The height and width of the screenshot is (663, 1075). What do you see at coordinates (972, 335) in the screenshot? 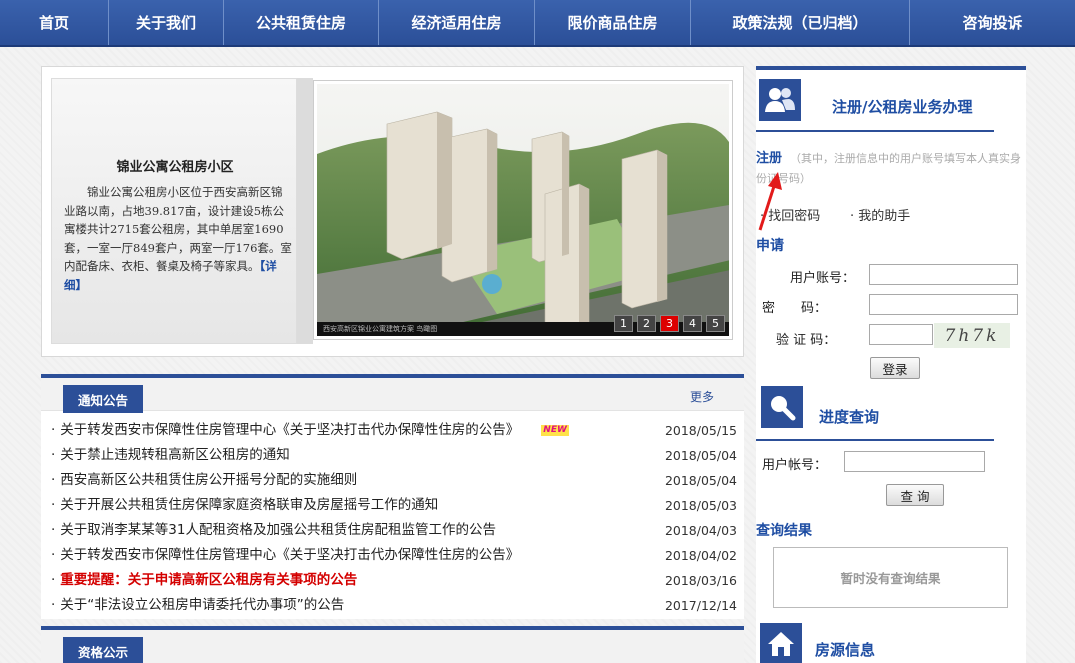
I see `captcha-image: 7h7k` at bounding box center [972, 335].